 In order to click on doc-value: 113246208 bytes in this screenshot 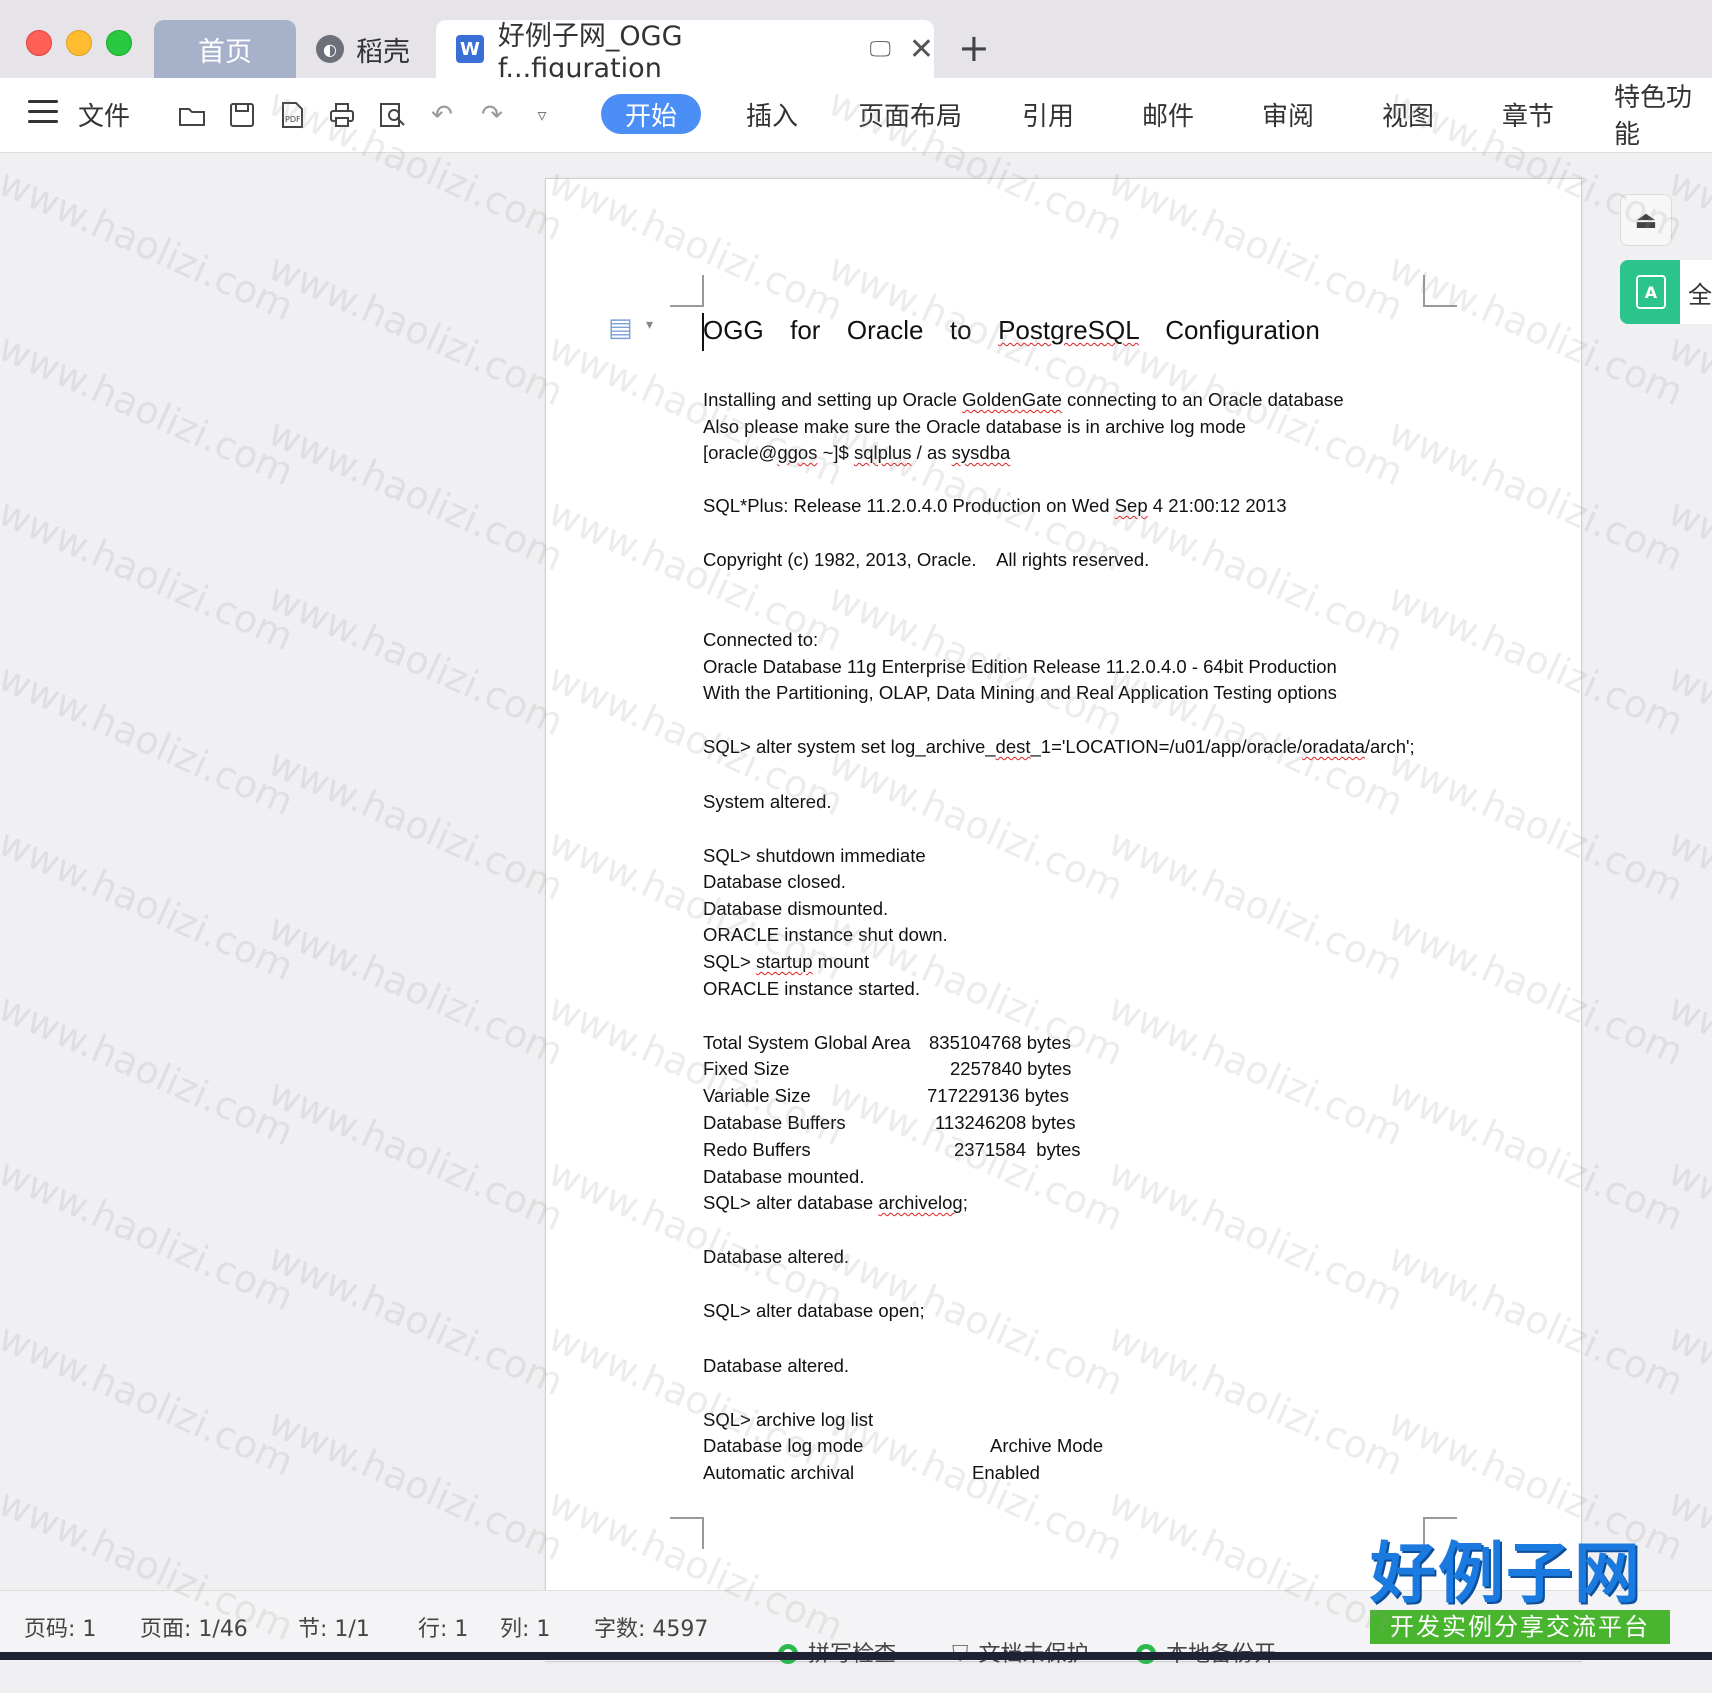, I will do `click(1005, 1122)`.